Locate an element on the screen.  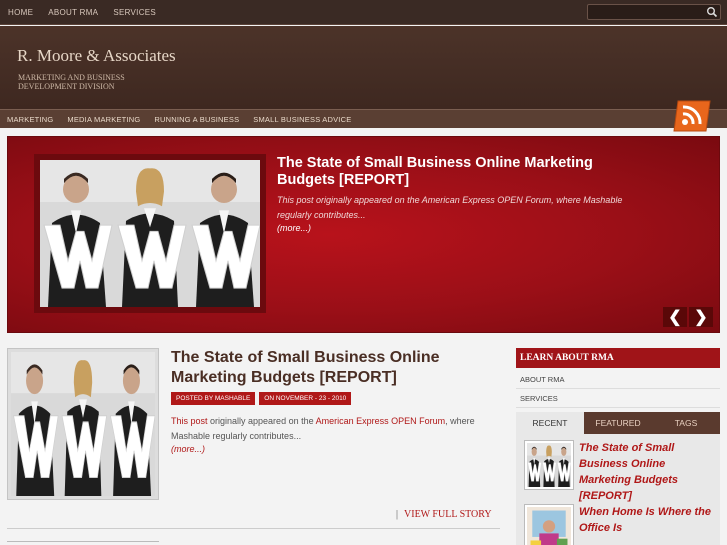
post-author-badge: POSTED BY MASHABLE is located at coordinates (213, 398).